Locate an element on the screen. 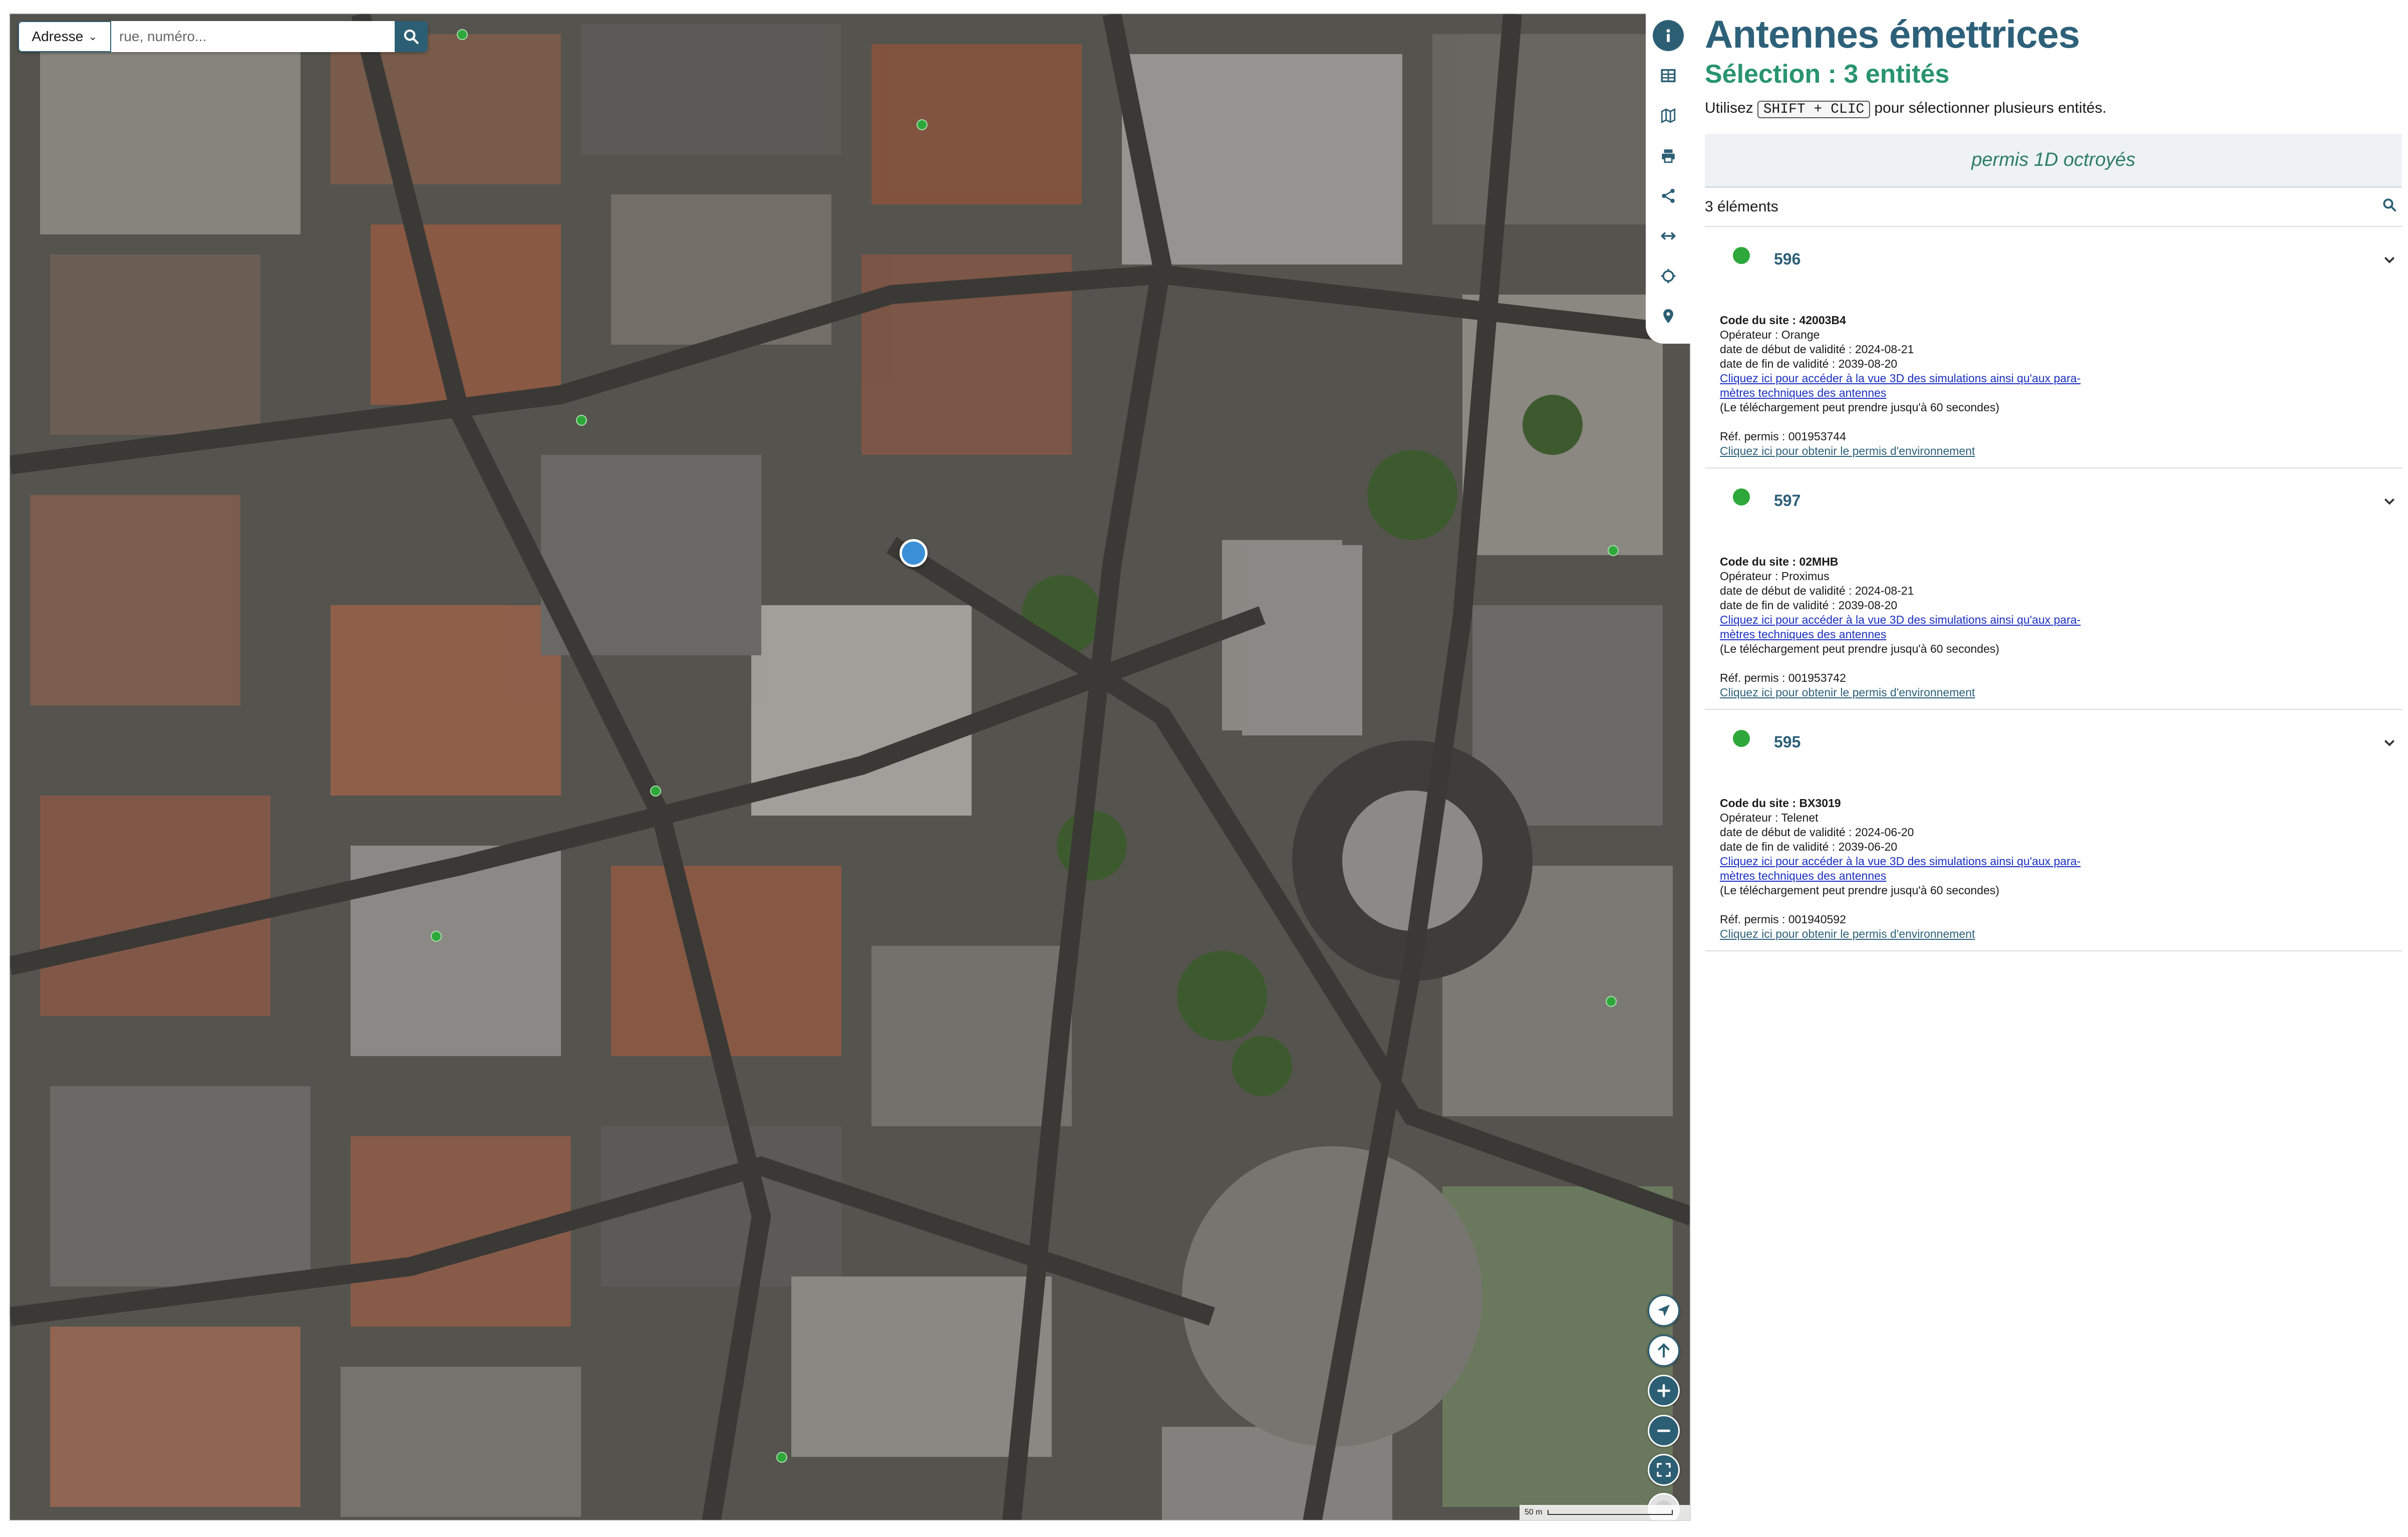 The width and height of the screenshot is (2408, 1537). filter-search-button is located at coordinates (2389, 207).